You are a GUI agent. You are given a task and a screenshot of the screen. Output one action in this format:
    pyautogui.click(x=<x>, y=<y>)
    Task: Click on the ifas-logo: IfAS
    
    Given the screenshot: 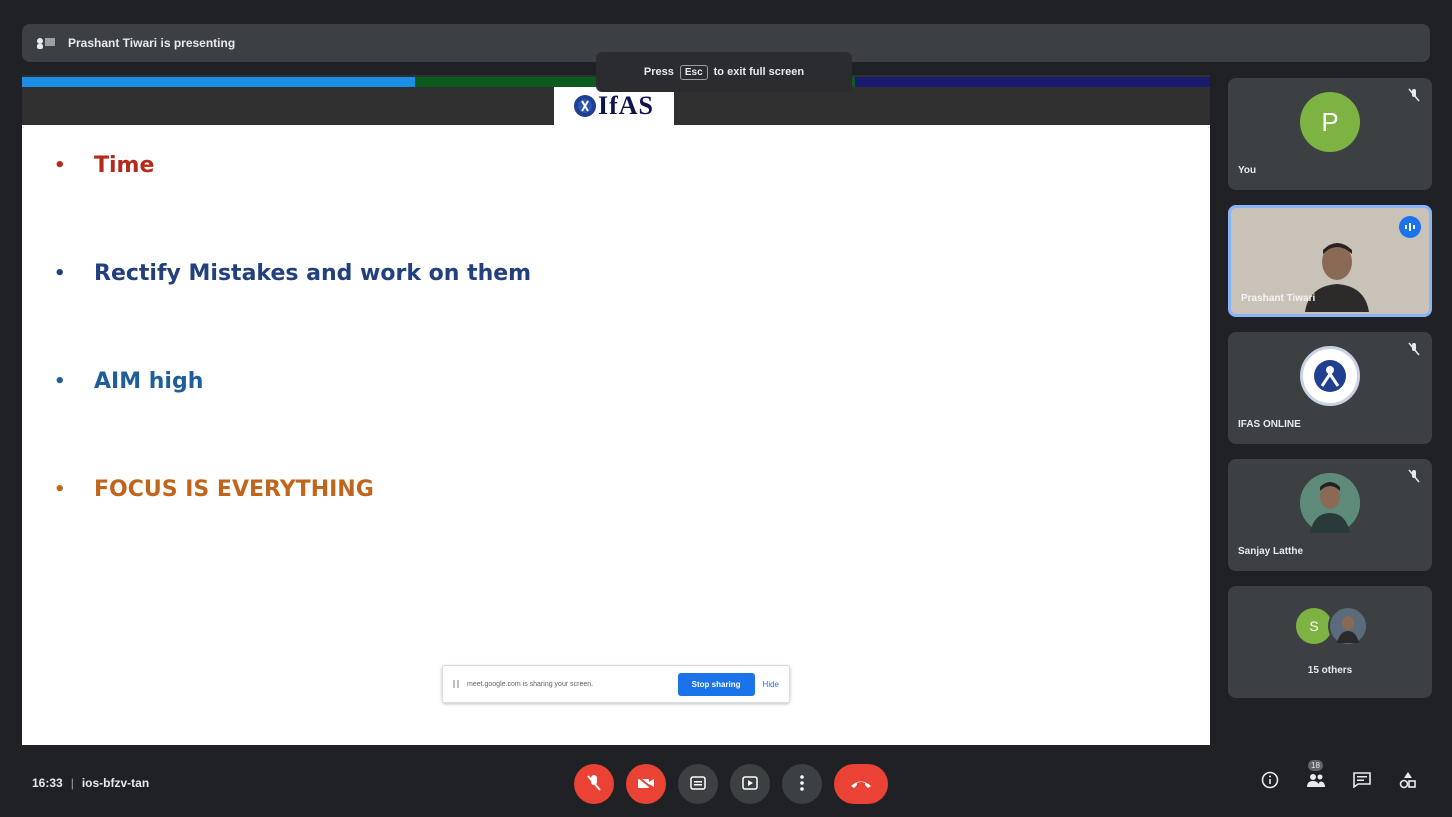 What is the action you would take?
    pyautogui.click(x=614, y=106)
    